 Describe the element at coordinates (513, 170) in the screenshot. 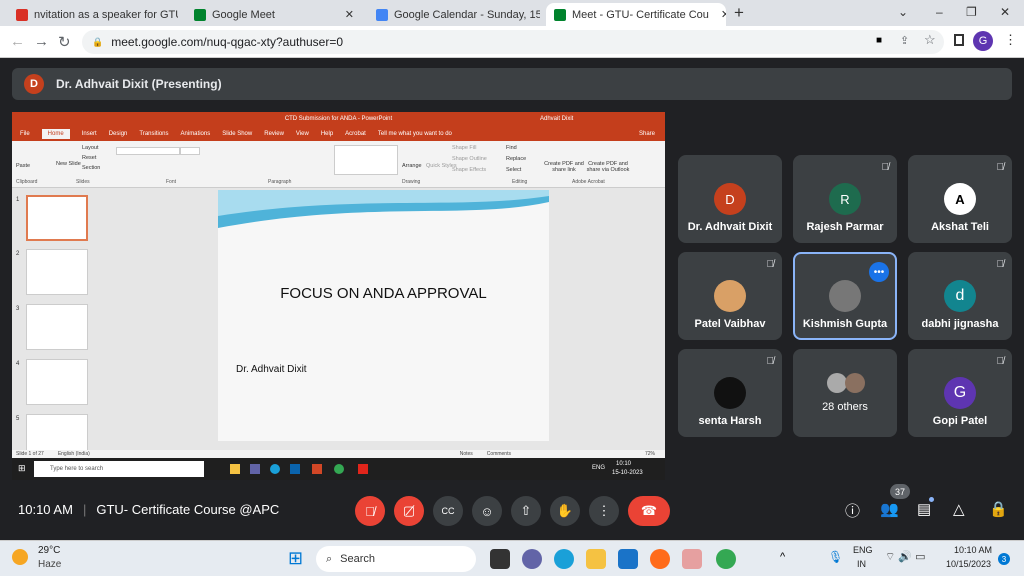

I see `select-button: Select` at that location.